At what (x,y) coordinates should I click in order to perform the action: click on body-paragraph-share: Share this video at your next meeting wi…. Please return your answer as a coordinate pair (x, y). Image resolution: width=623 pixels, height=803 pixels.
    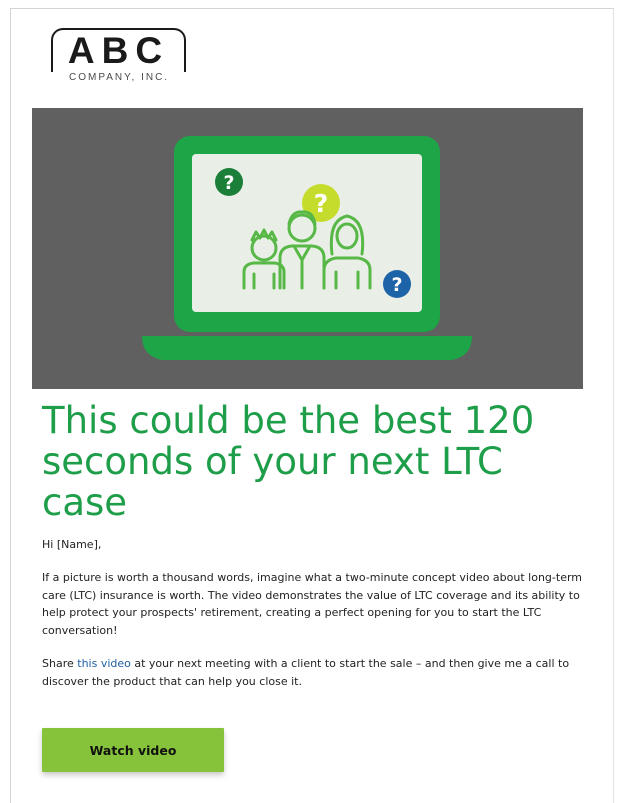
    Looking at the image, I should click on (314, 672).